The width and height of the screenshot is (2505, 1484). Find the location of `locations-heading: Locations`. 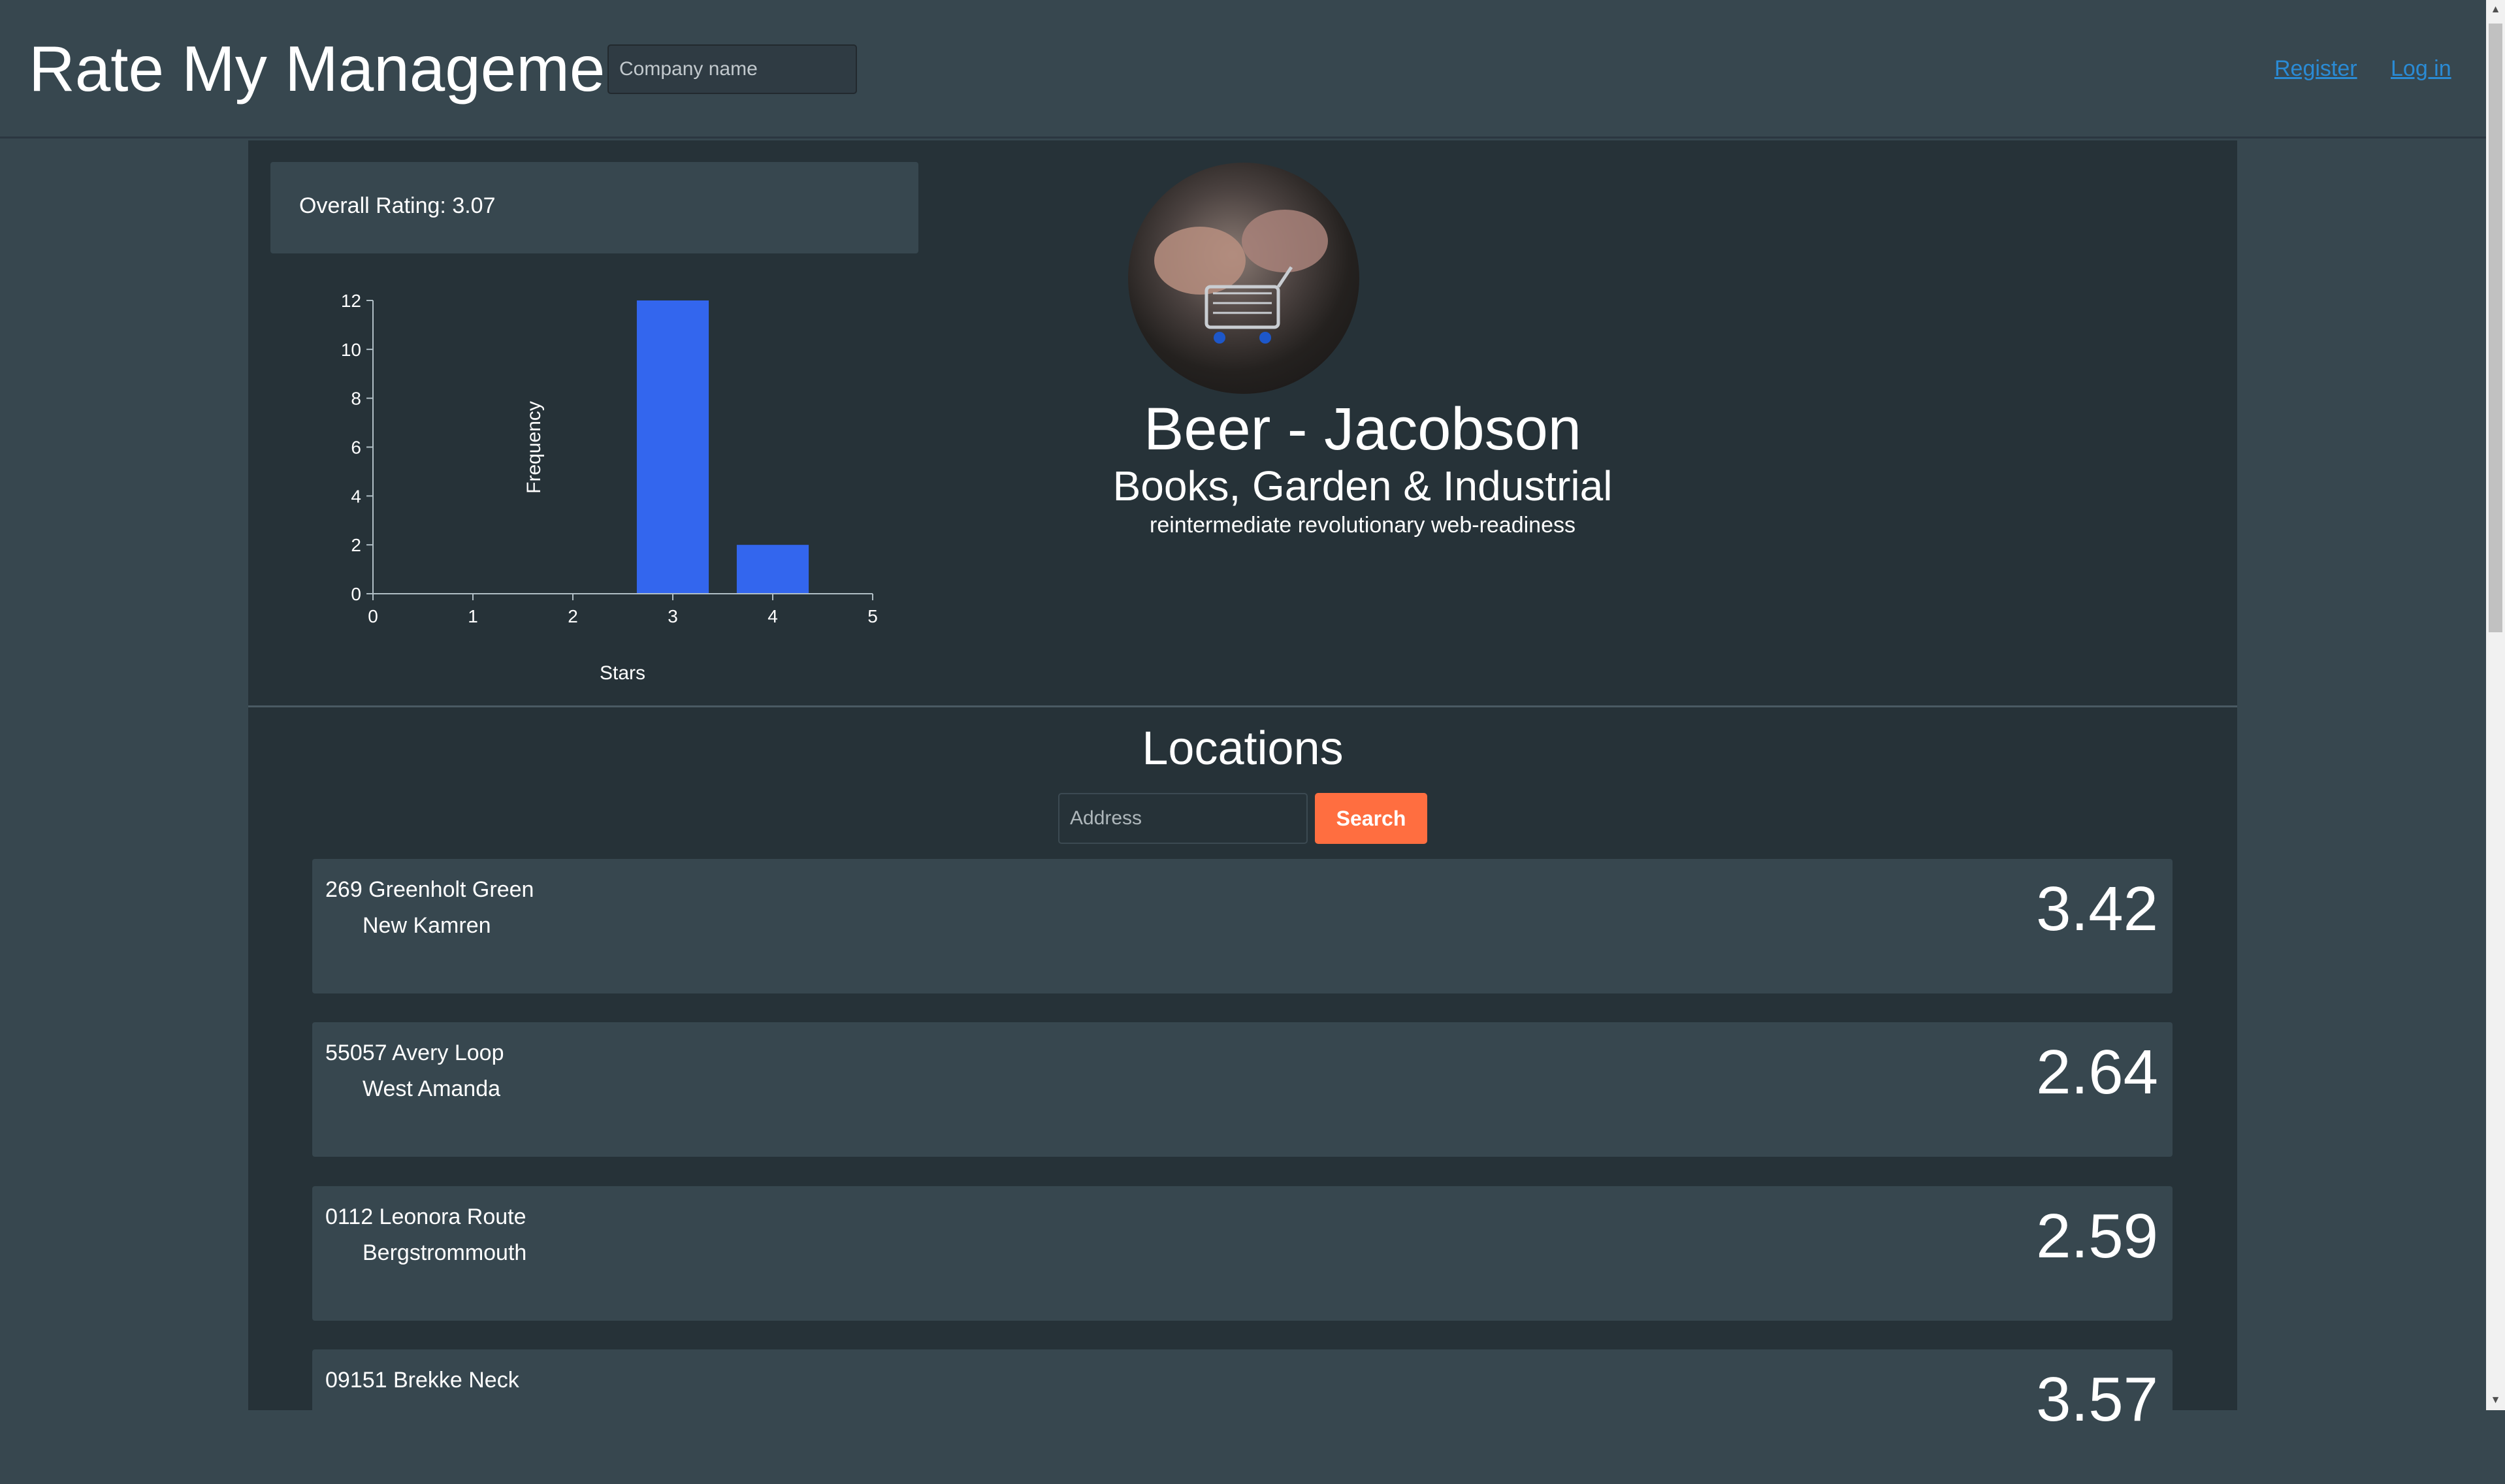

locations-heading: Locations is located at coordinates (1243, 748).